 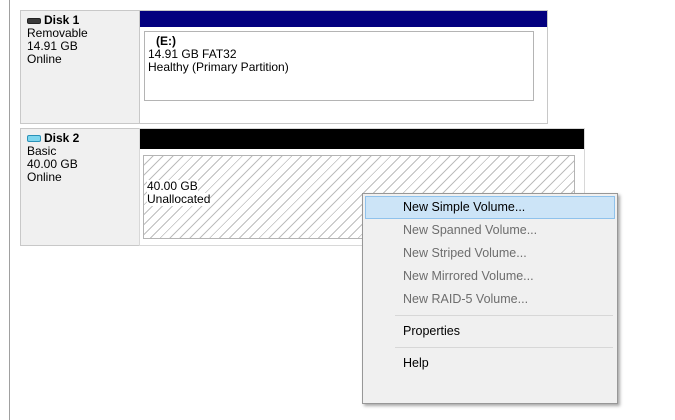 I want to click on disk-1-status: Online, so click(x=44, y=59).